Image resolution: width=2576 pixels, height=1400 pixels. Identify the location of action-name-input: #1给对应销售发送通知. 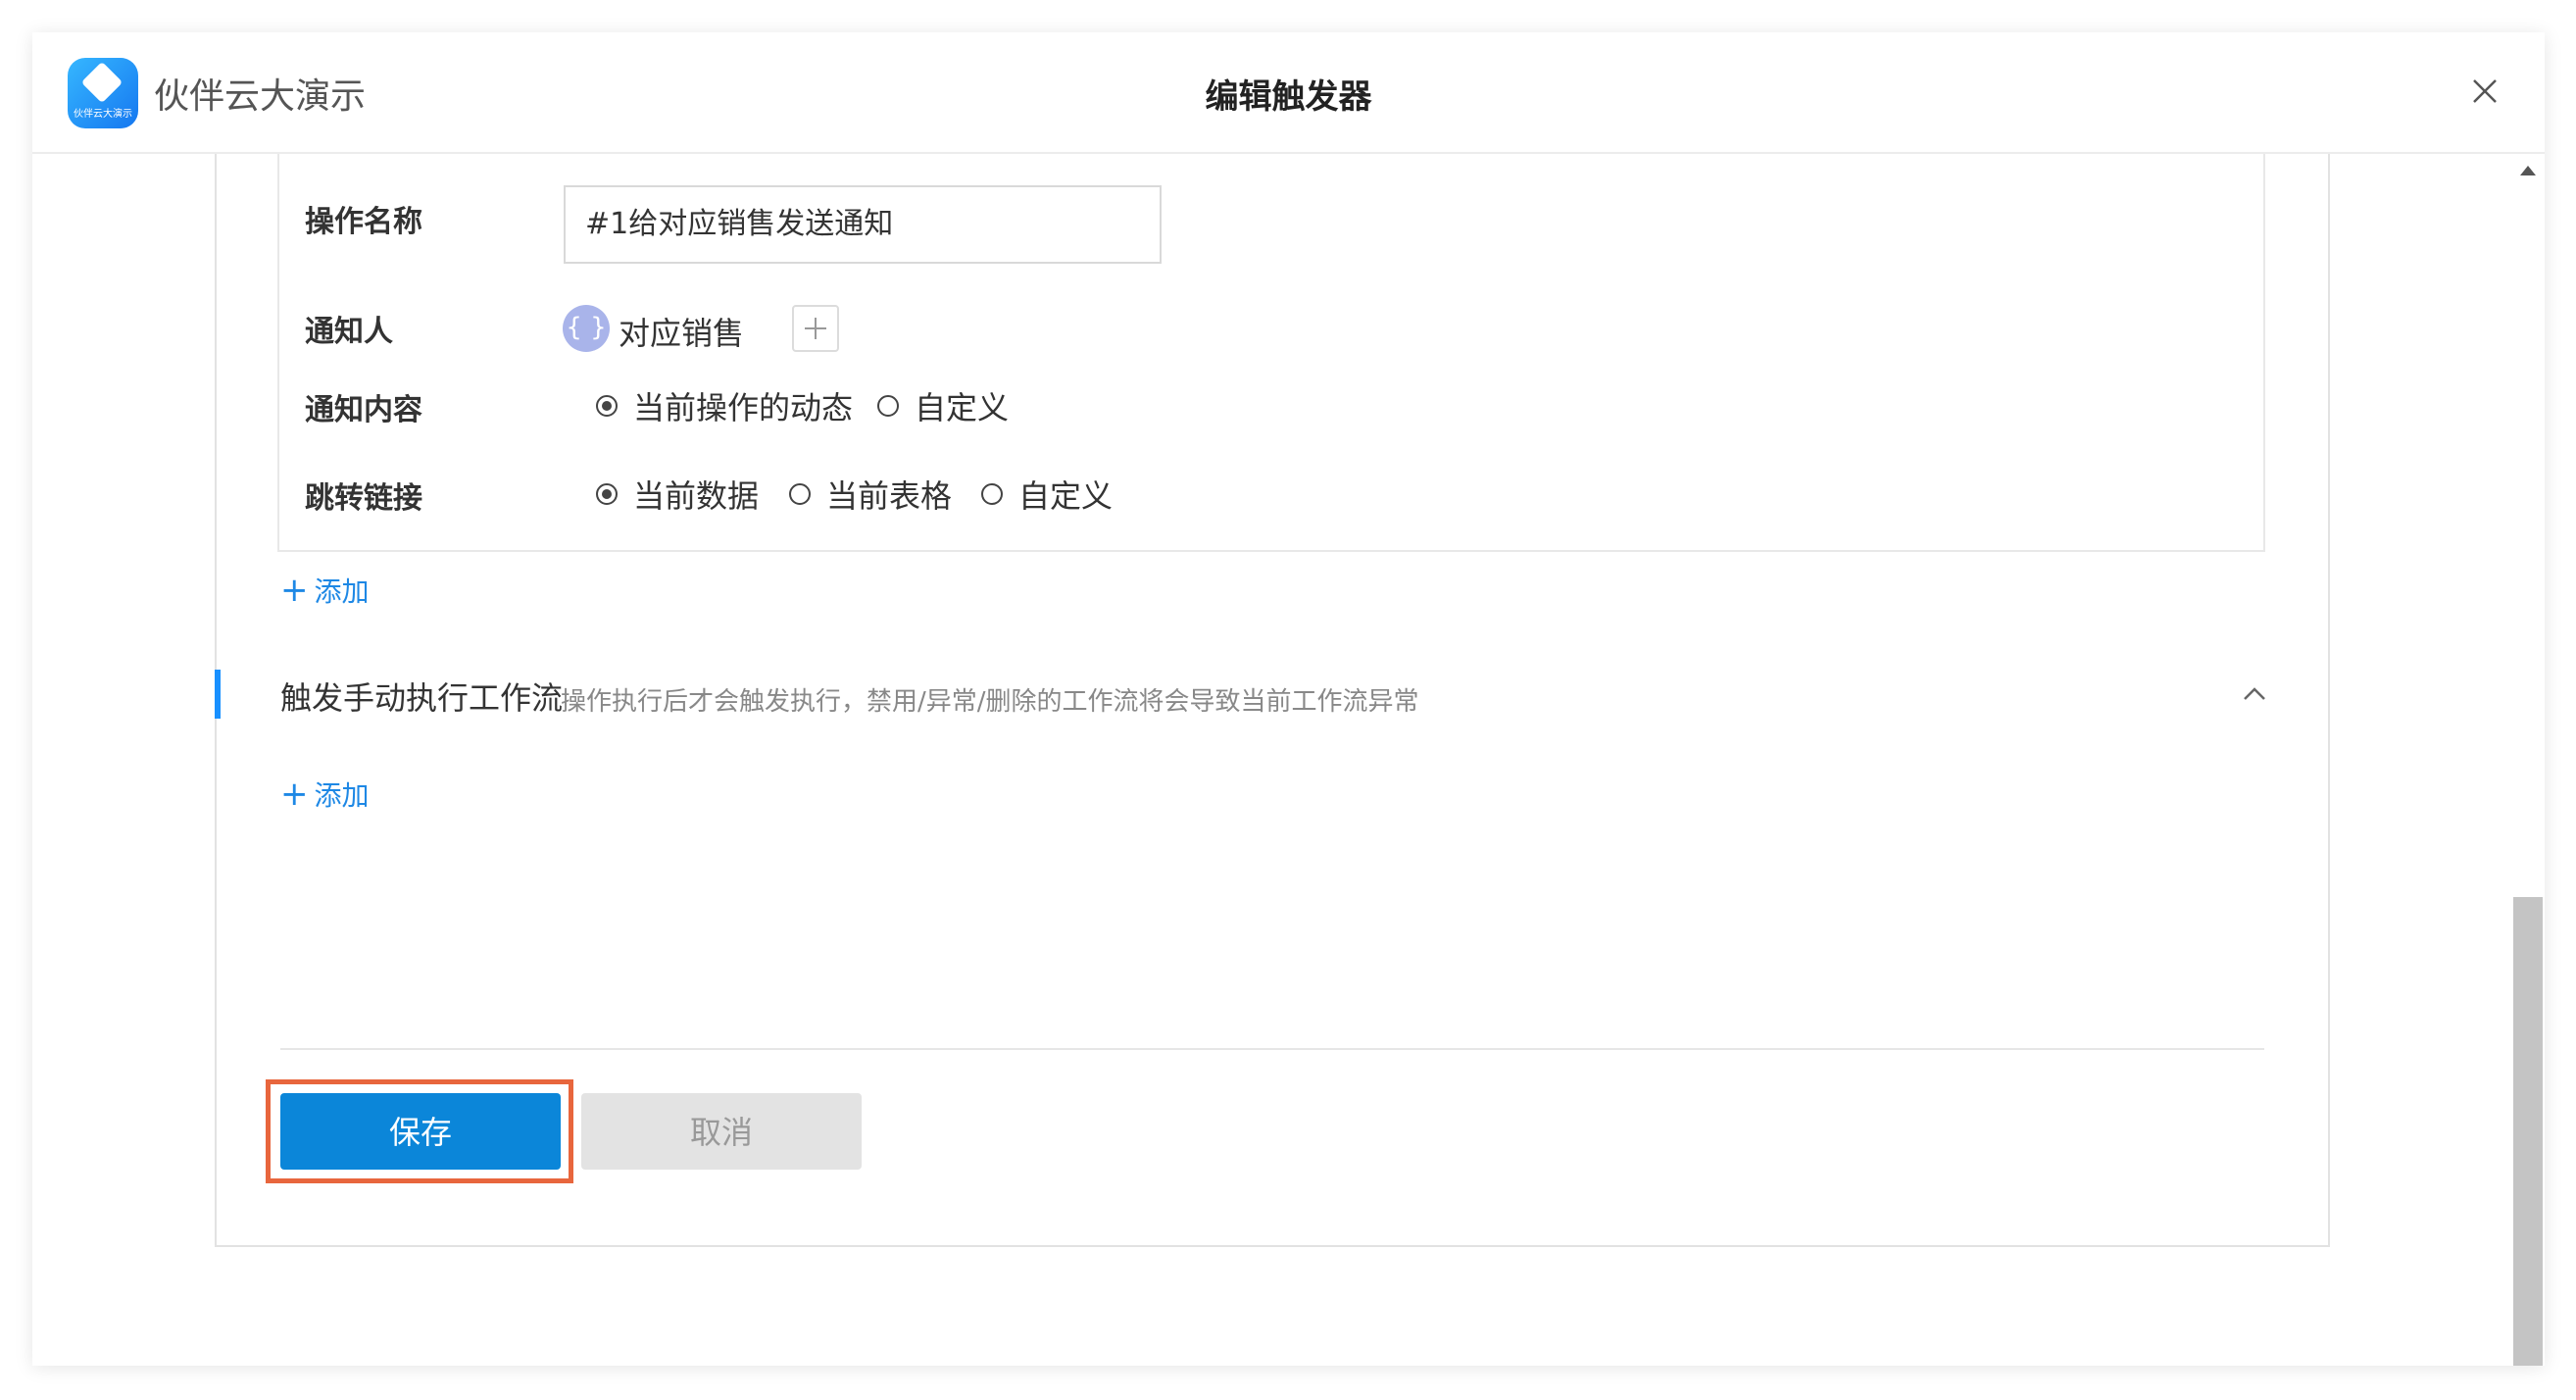
(863, 224).